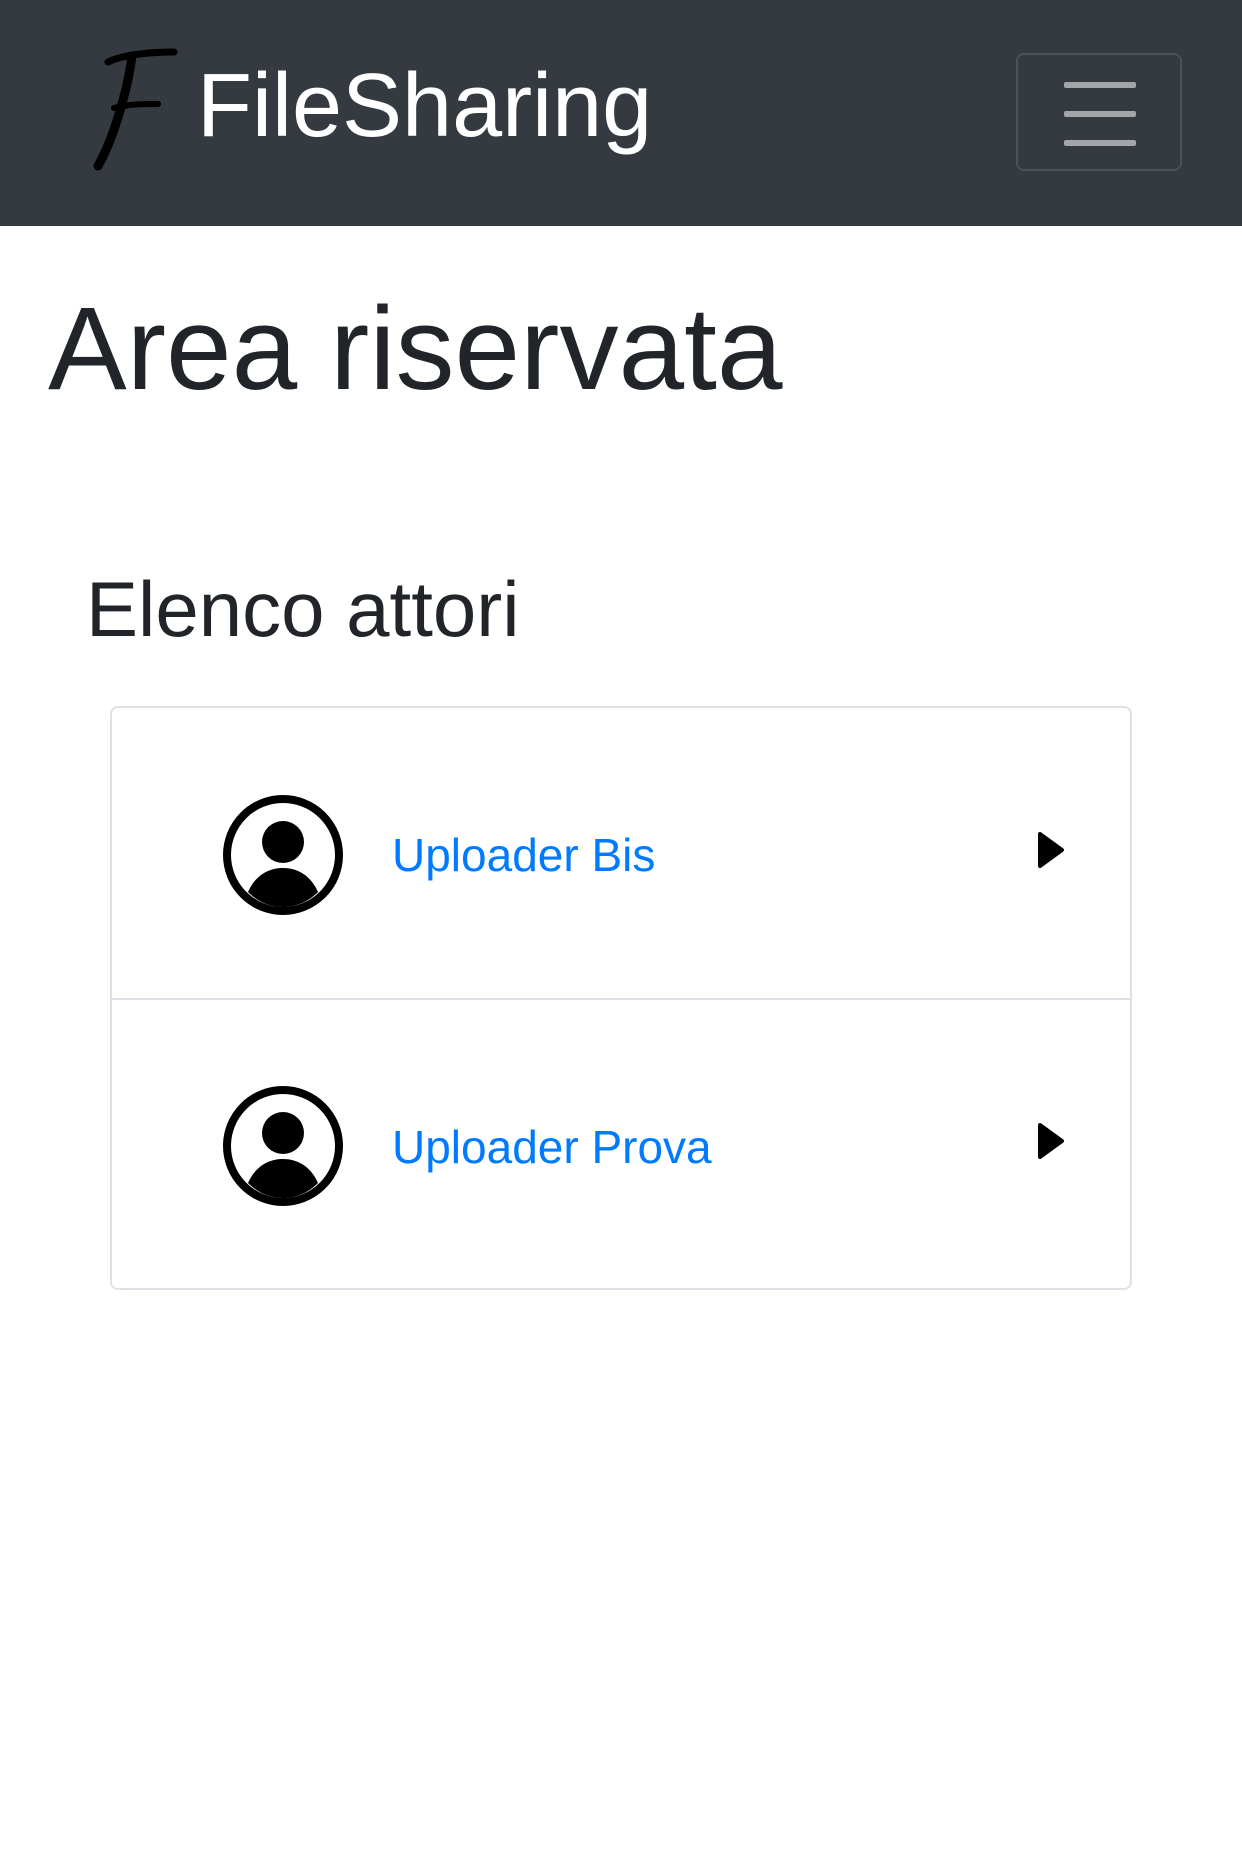 The height and width of the screenshot is (1849, 1242). I want to click on actor-link: Uploader Prova, so click(552, 1147).